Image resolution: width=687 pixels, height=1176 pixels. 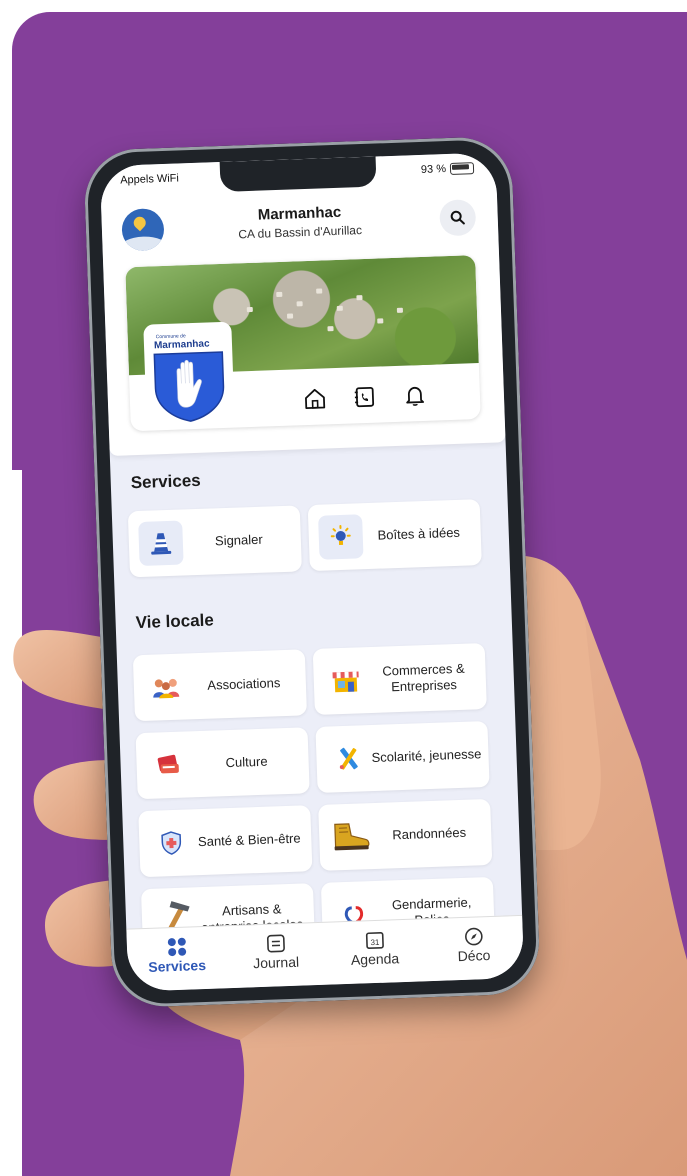 I want to click on vie-label: Randonnées, so click(x=429, y=833).